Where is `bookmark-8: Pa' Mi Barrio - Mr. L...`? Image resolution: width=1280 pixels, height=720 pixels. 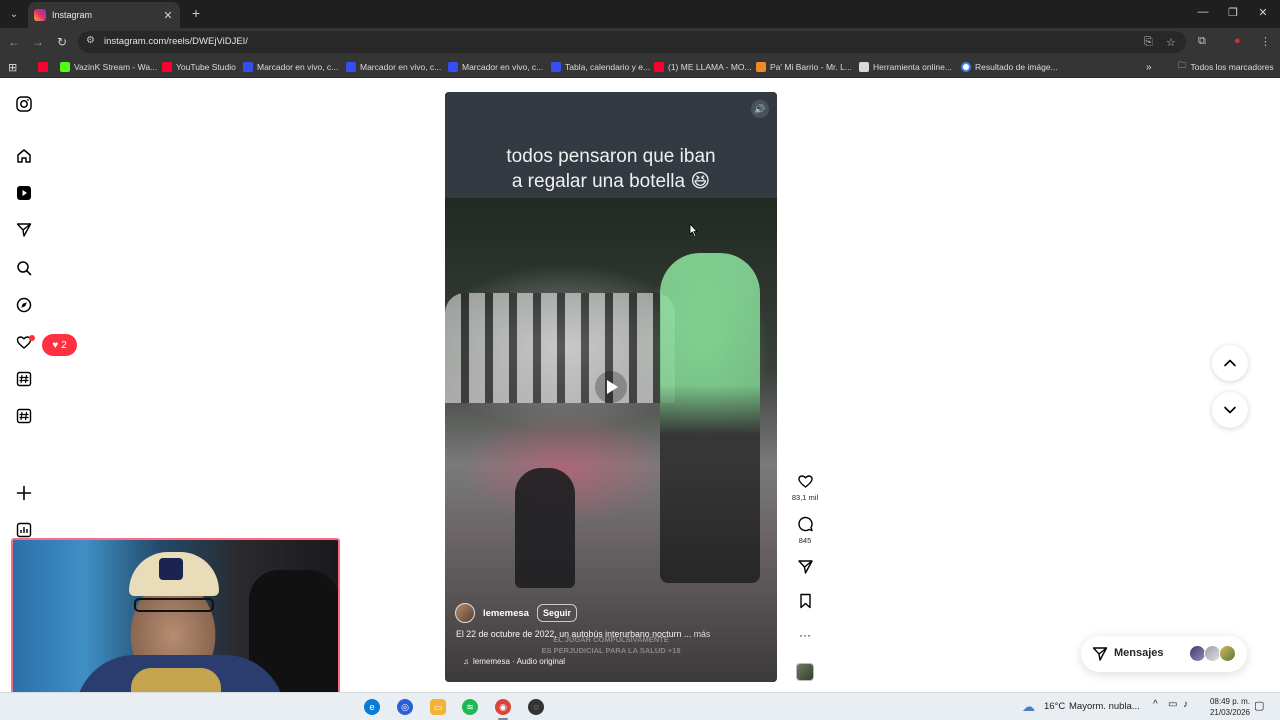
bookmark-8: Pa' Mi Barrio - Mr. L... is located at coordinates (804, 67).